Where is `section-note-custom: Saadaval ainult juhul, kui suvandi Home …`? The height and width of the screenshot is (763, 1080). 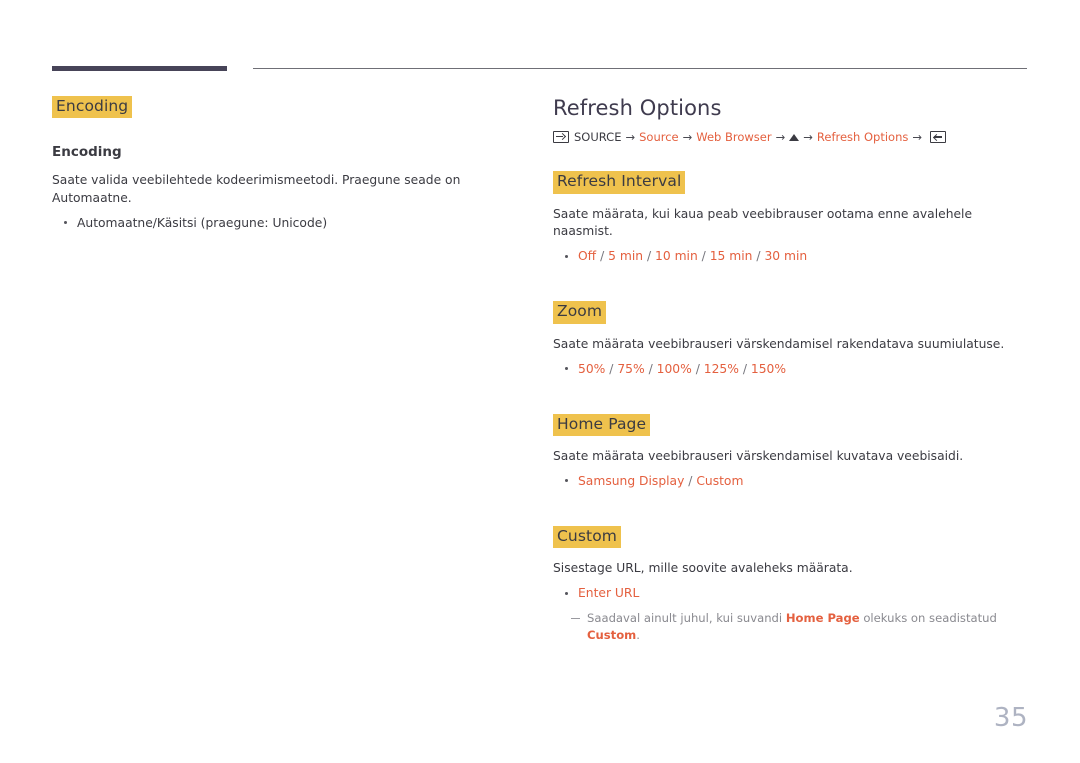
section-note-custom: Saadaval ainult juhul, kui suvandi Home … is located at coordinates (802, 627).